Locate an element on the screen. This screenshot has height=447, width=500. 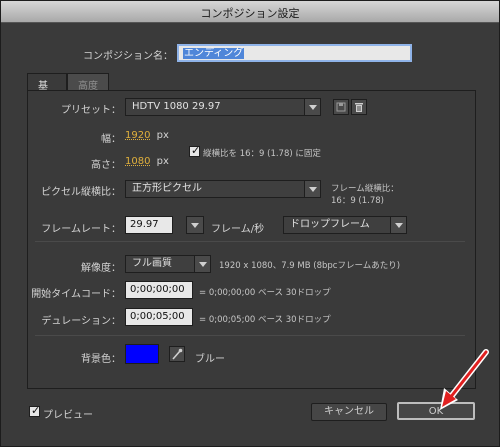
composition-name-label: コンポジション名： is located at coordinates (128, 56).